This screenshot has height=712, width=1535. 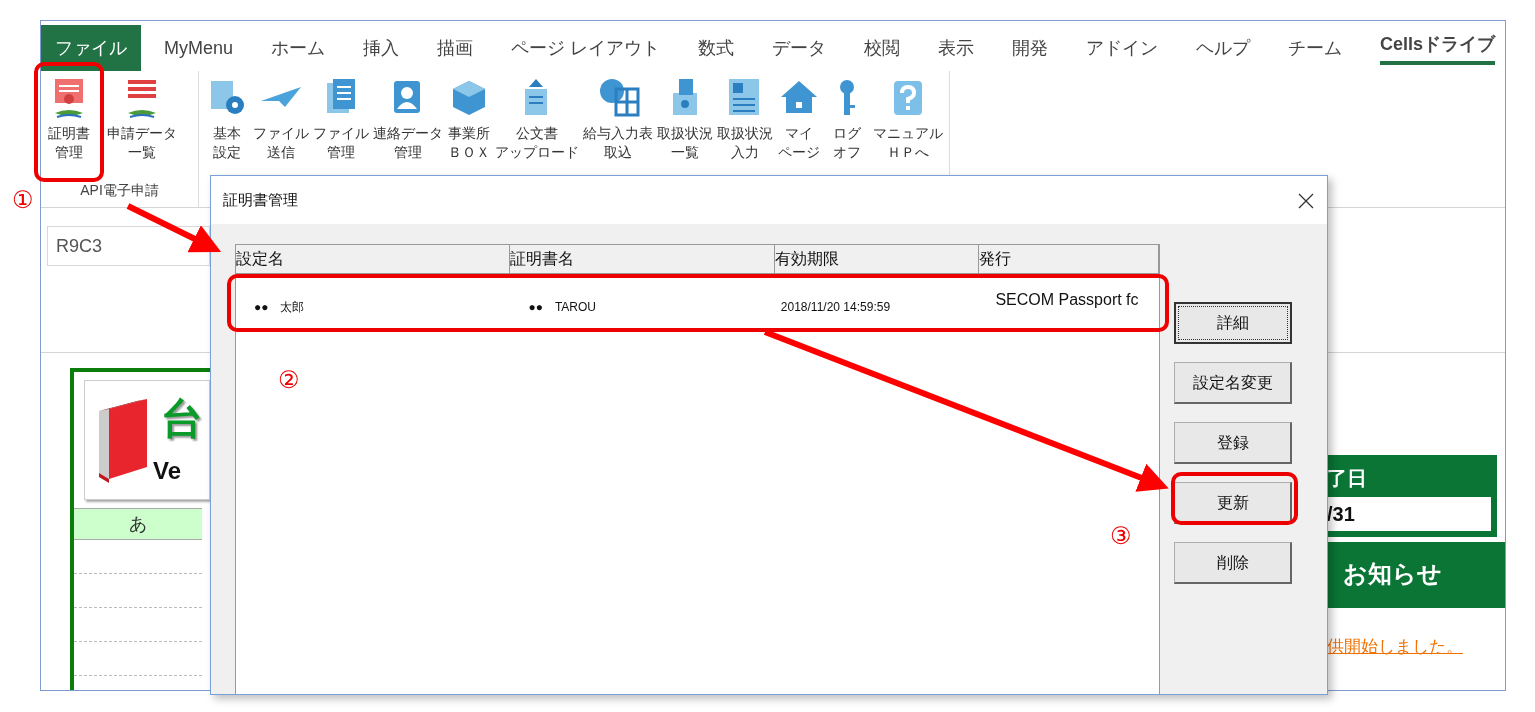 What do you see at coordinates (455, 48) in the screenshot?
I see `ribbon-tab: 描画` at bounding box center [455, 48].